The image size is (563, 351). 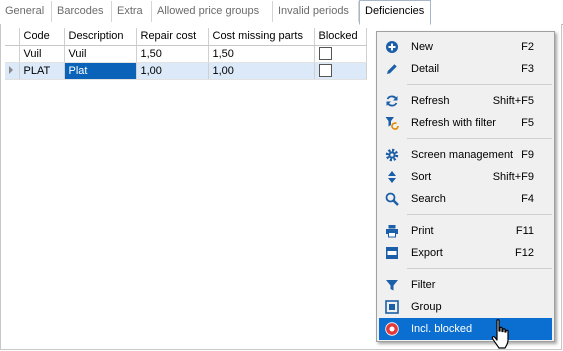 I want to click on menu-item-label: New, so click(x=422, y=47).